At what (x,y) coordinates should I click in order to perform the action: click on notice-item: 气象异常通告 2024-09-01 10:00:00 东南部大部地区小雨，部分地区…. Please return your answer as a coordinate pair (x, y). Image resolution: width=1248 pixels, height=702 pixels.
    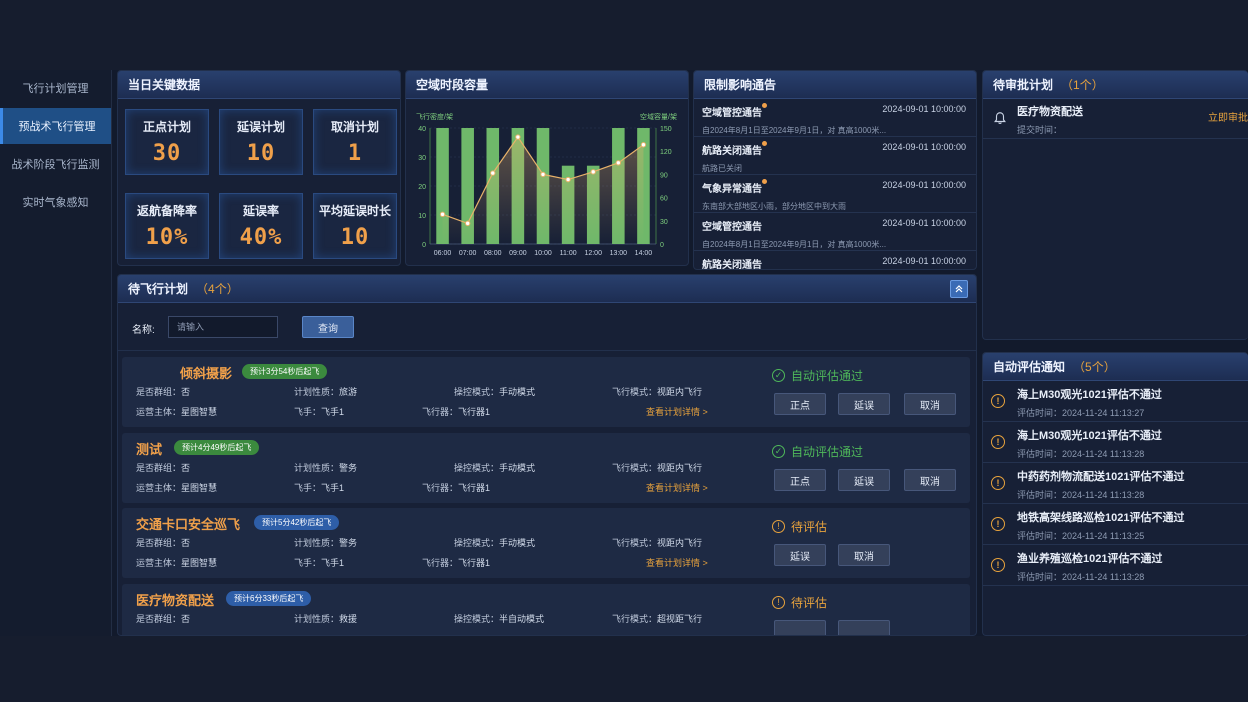
    Looking at the image, I should click on (835, 194).